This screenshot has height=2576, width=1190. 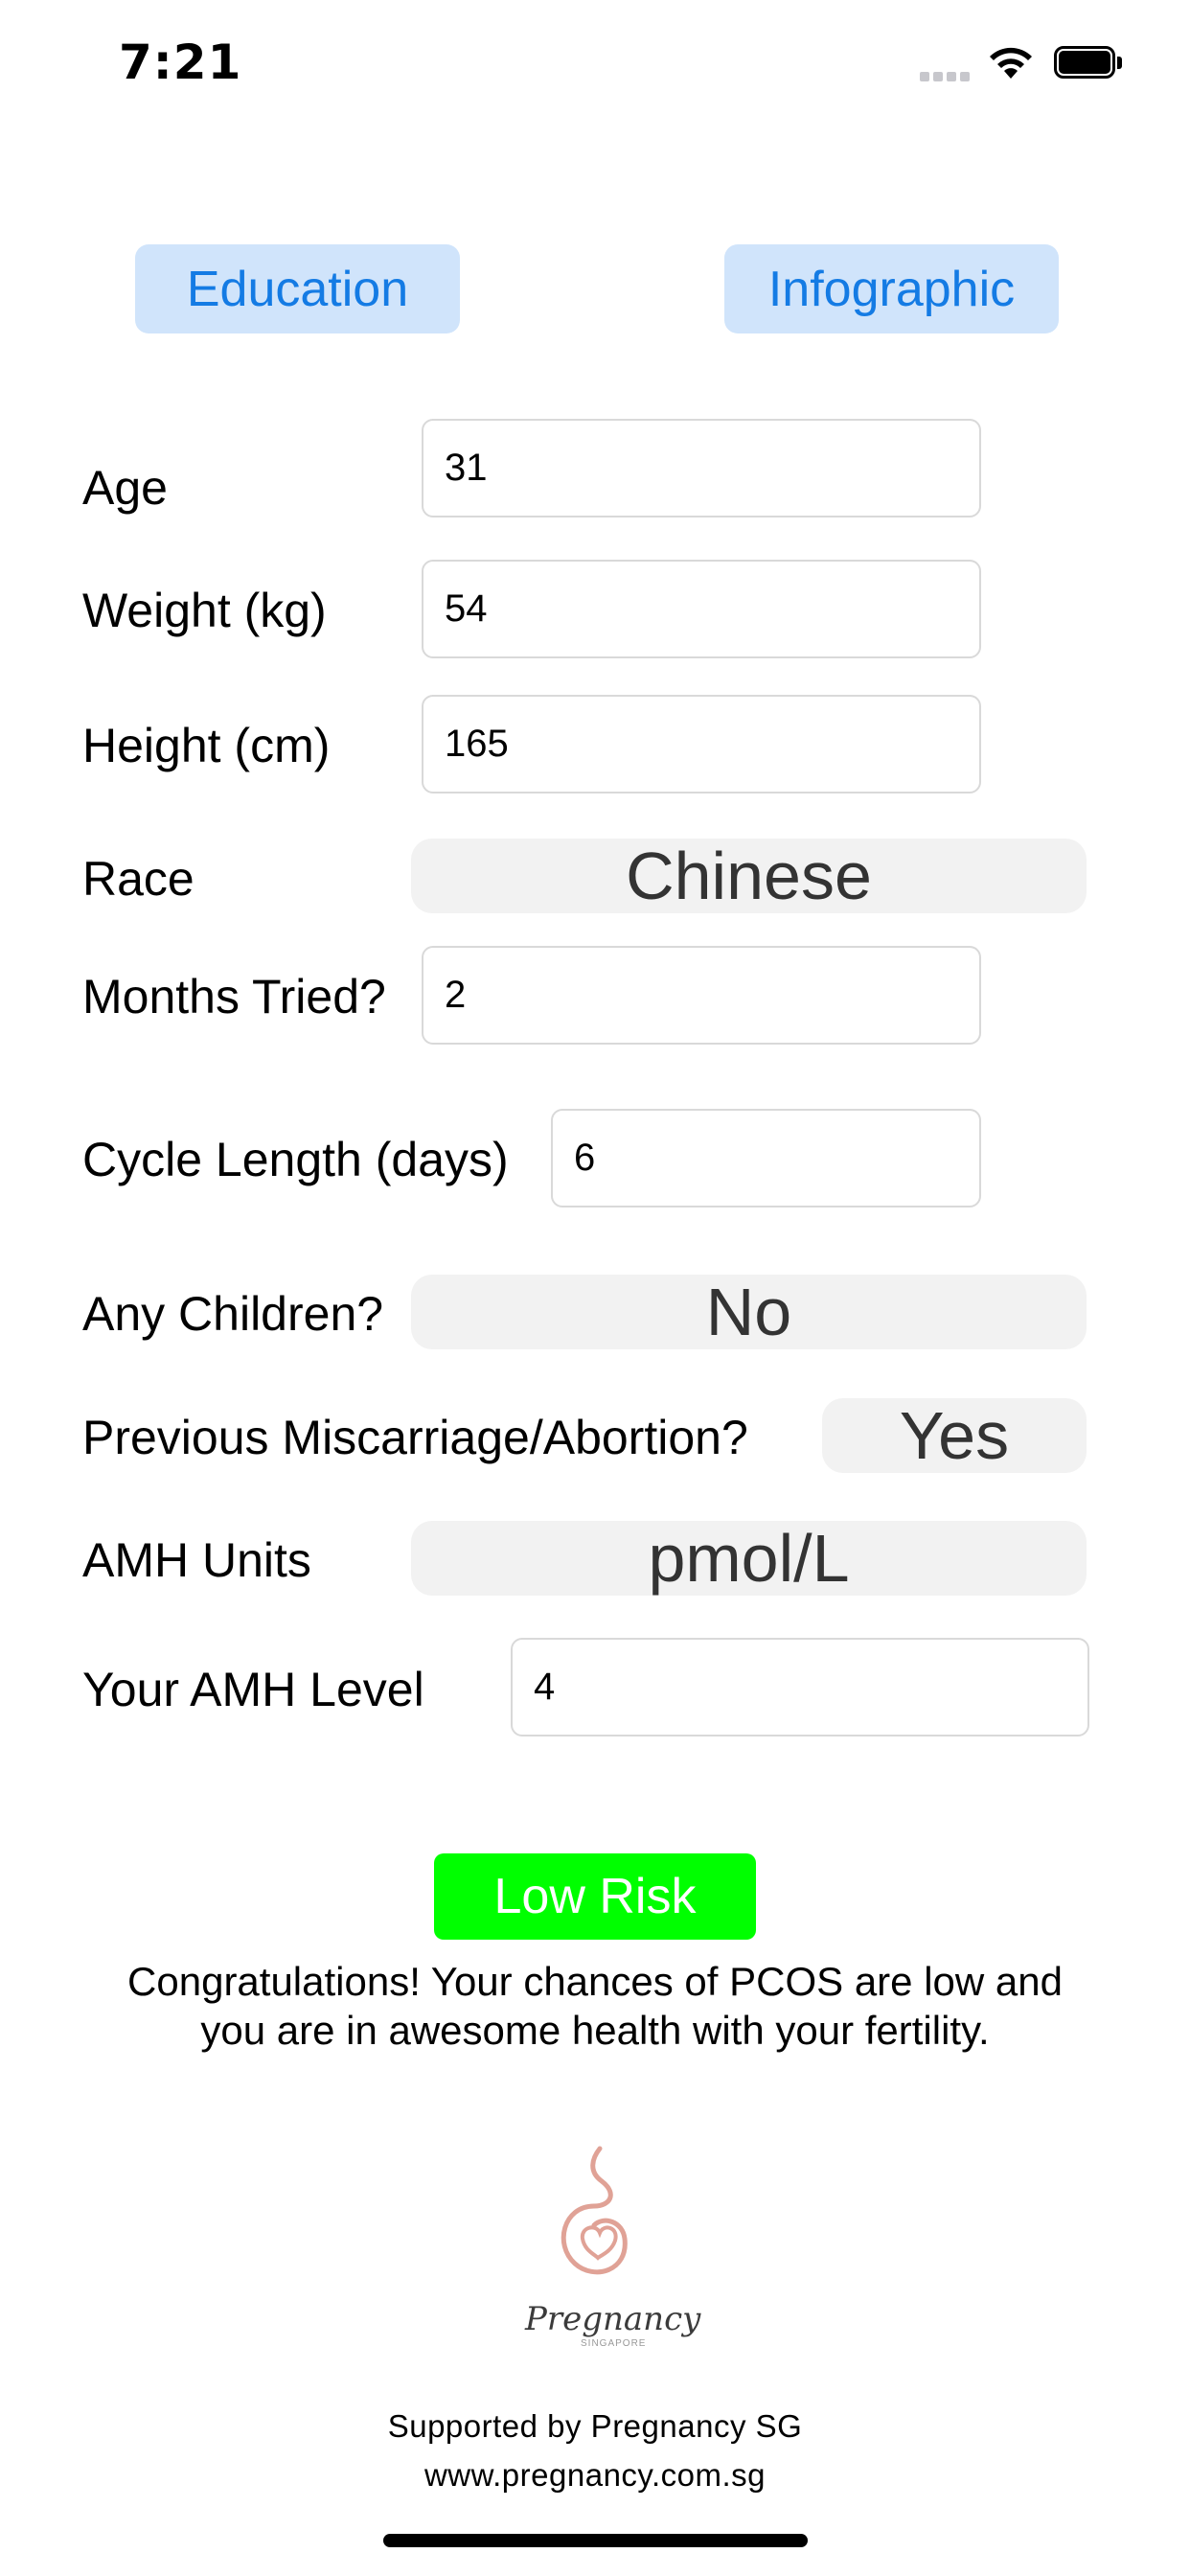 I want to click on education-button: Education, so click(x=297, y=289).